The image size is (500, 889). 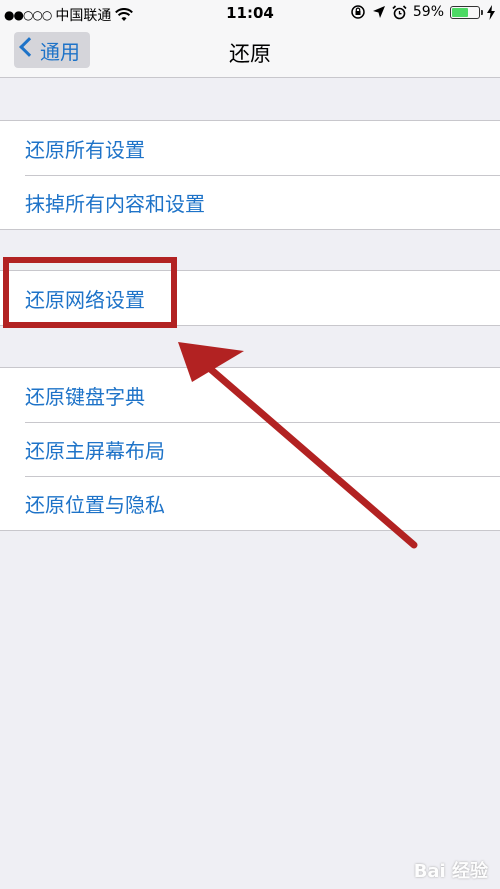 I want to click on rotation-lock-icon, so click(x=358, y=12).